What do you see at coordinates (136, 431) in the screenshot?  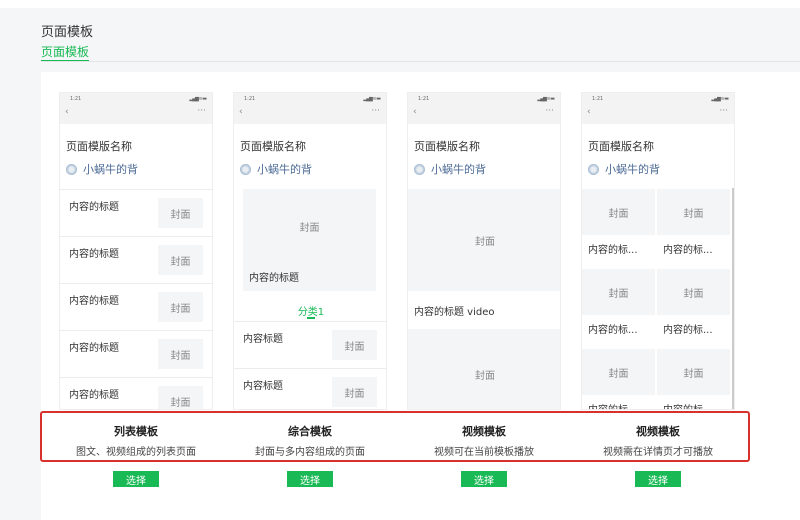 I see `template-name: 列表模板` at bounding box center [136, 431].